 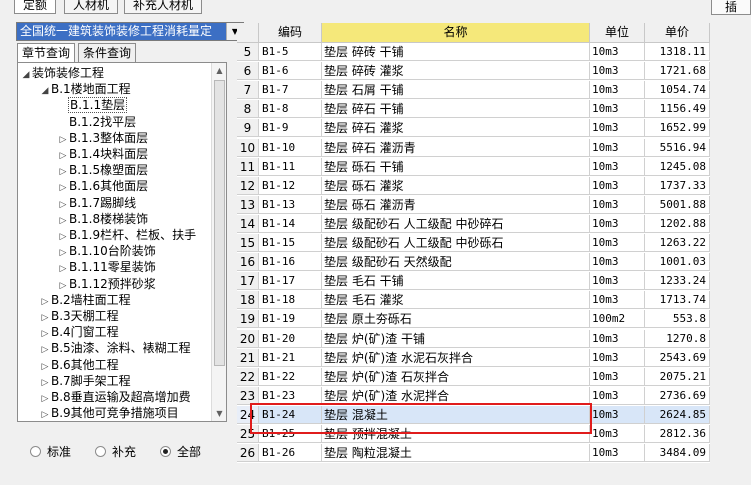 I want to click on cell-code: B1-18, so click(x=290, y=300).